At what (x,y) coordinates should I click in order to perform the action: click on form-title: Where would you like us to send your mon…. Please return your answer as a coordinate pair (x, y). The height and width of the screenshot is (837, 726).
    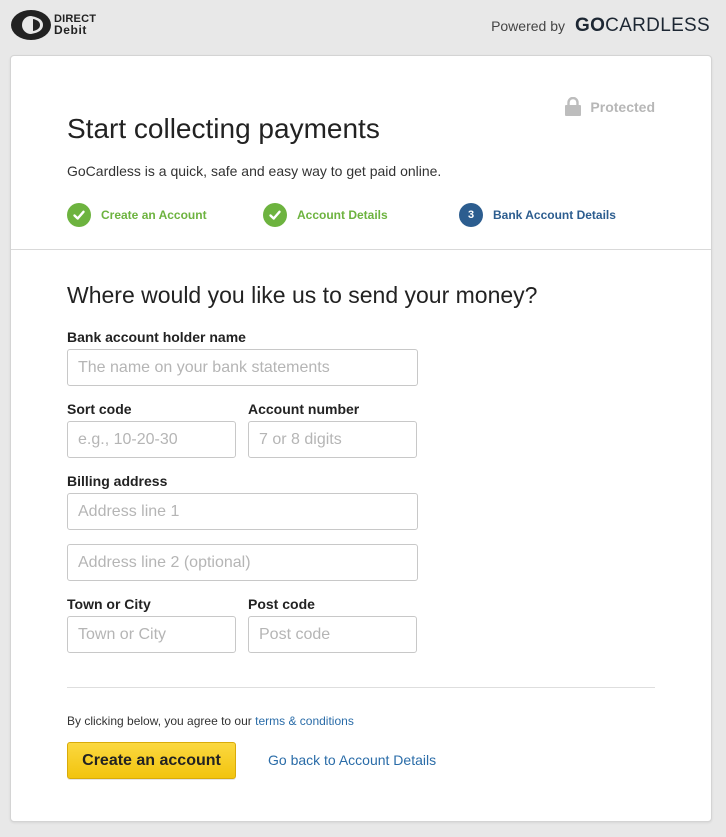
    Looking at the image, I should click on (302, 295).